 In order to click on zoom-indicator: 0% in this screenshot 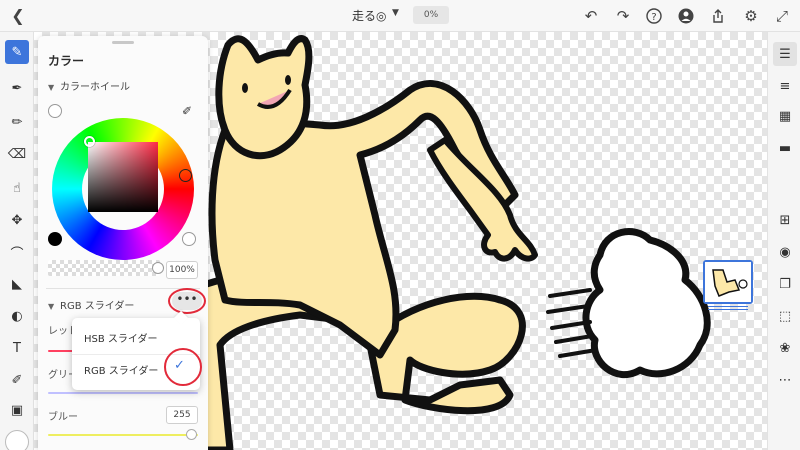, I will do `click(431, 15)`.